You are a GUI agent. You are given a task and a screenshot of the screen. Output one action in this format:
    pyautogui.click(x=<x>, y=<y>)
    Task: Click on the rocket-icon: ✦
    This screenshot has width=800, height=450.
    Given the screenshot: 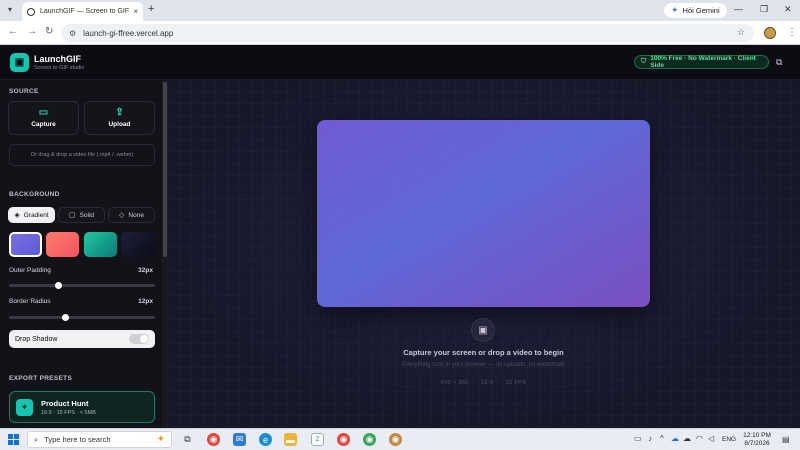 What is the action you would take?
    pyautogui.click(x=24, y=407)
    